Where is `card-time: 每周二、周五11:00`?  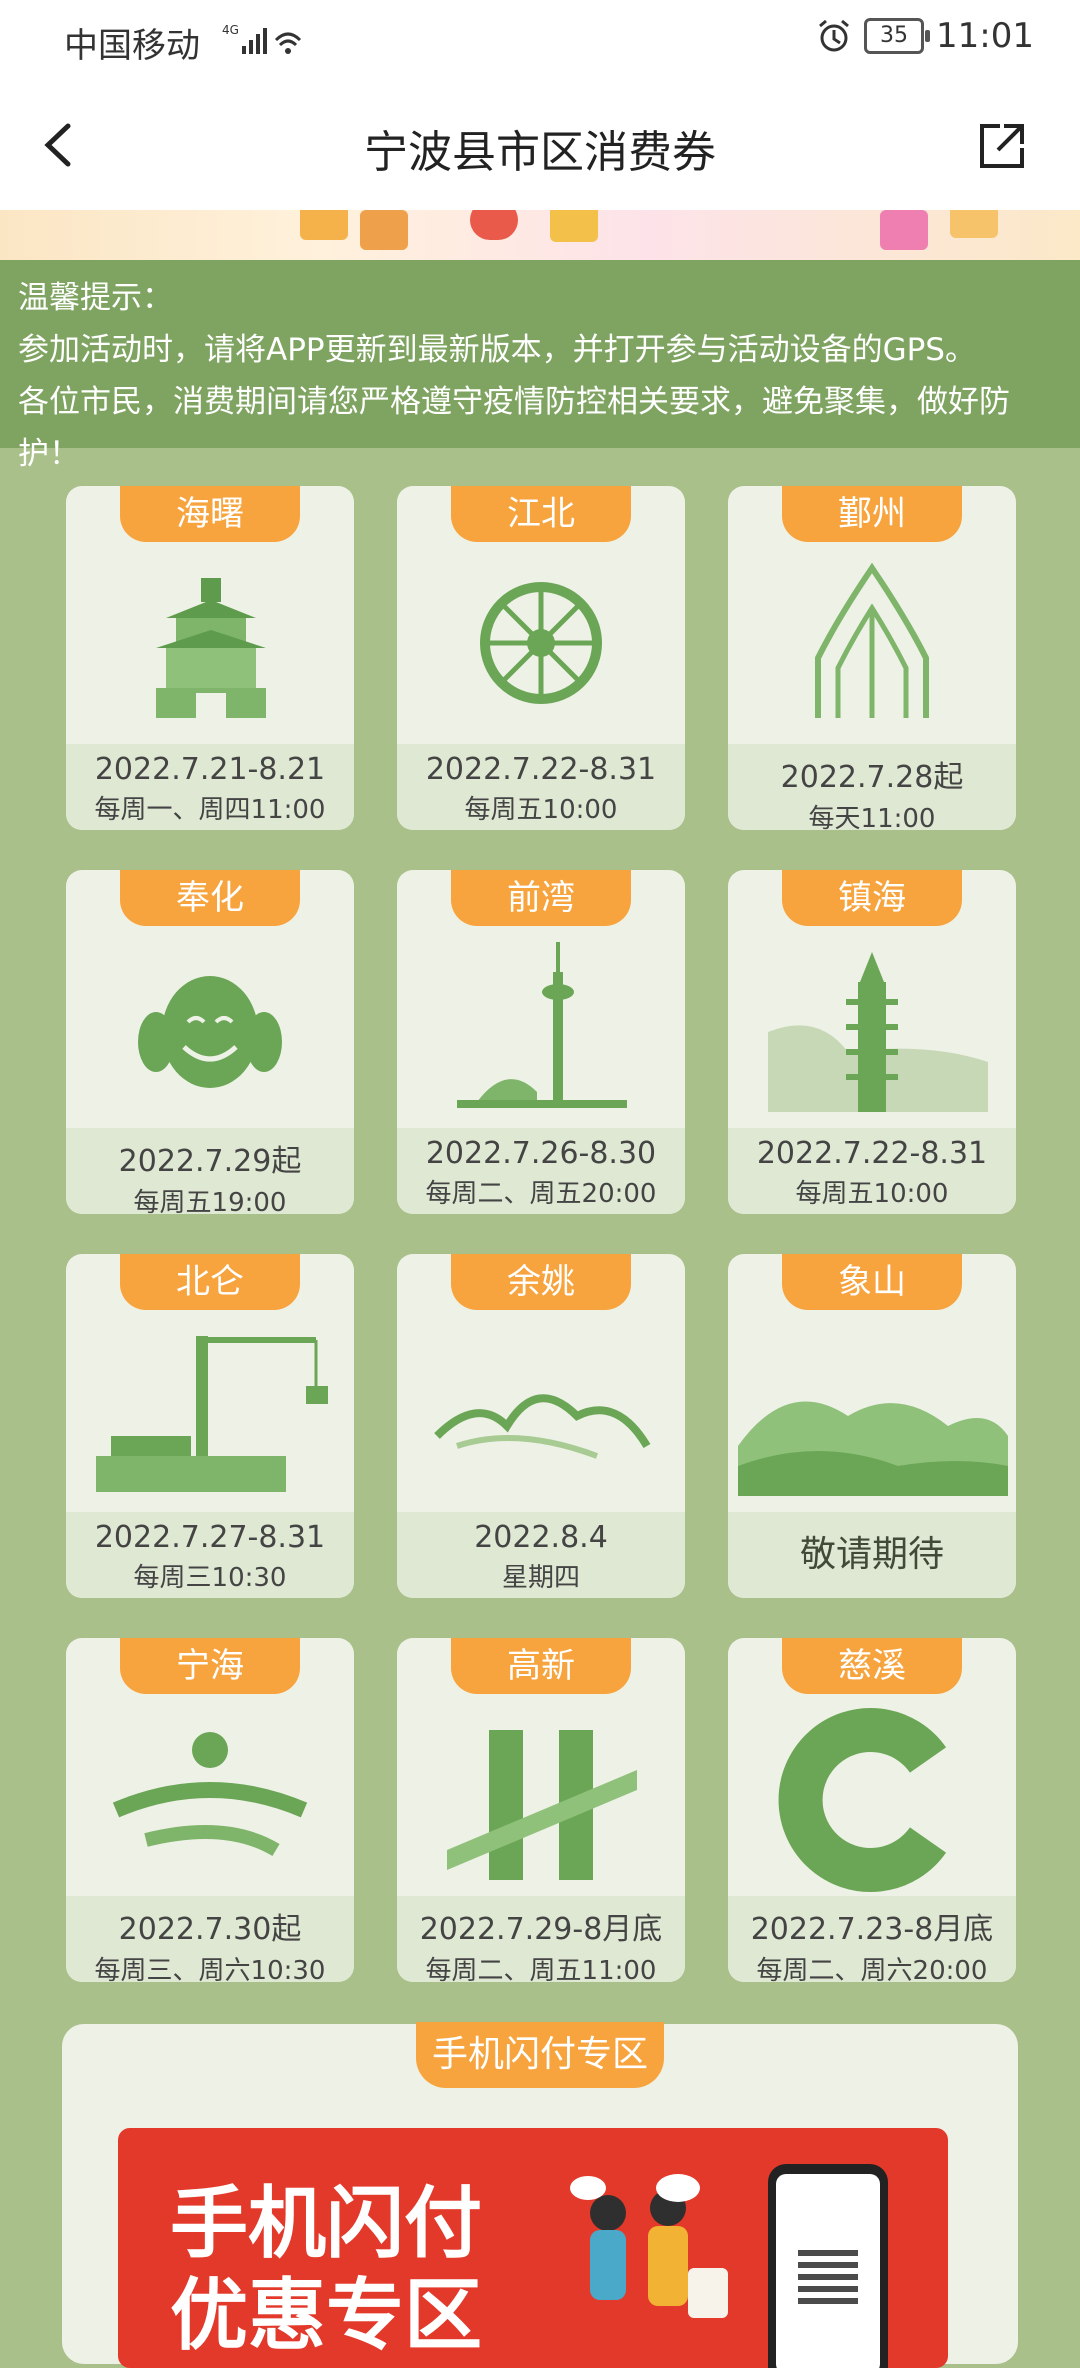
card-time: 每周二、周五11:00 is located at coordinates (541, 1969).